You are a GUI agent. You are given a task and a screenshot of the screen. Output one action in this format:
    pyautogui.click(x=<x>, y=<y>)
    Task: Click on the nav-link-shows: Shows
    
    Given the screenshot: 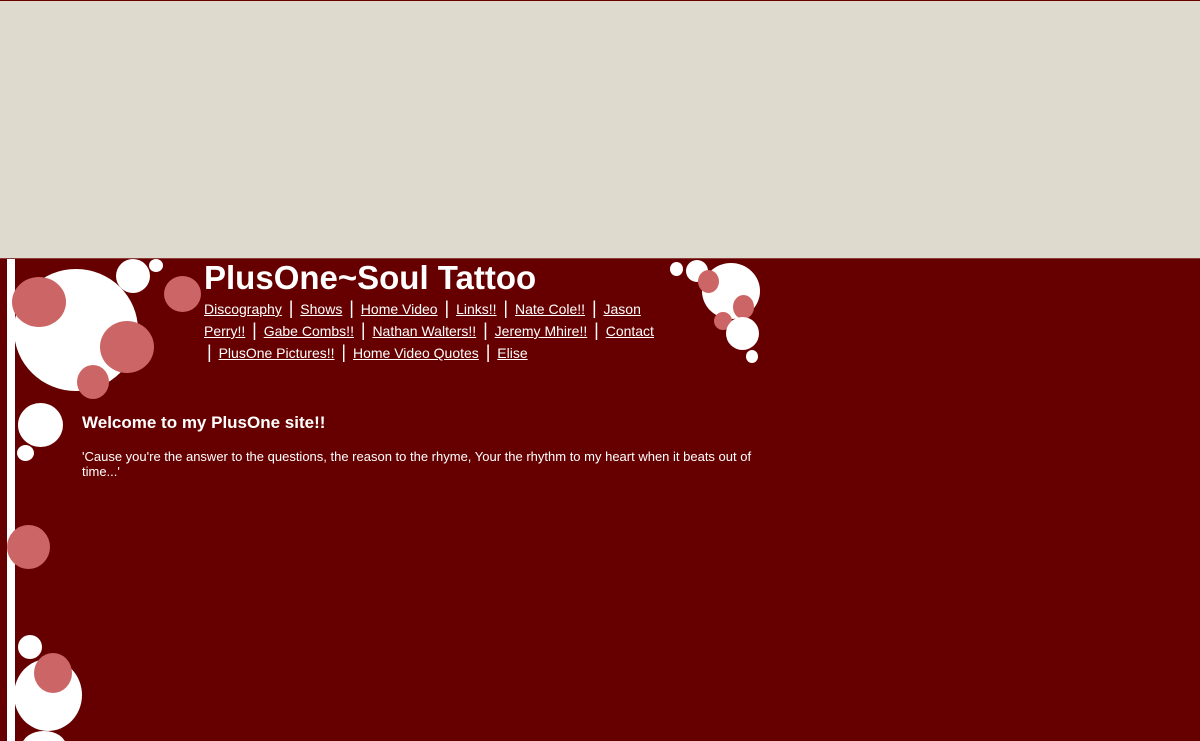 What is the action you would take?
    pyautogui.click(x=321, y=309)
    